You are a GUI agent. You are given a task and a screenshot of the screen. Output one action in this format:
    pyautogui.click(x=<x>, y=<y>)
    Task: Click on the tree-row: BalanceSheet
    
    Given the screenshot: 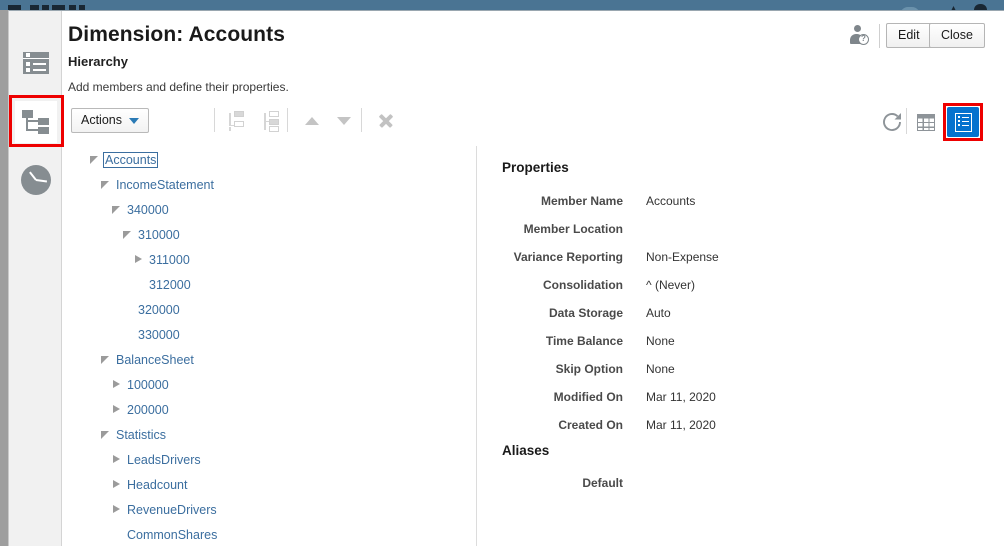 What is the action you would take?
    pyautogui.click(x=268, y=359)
    